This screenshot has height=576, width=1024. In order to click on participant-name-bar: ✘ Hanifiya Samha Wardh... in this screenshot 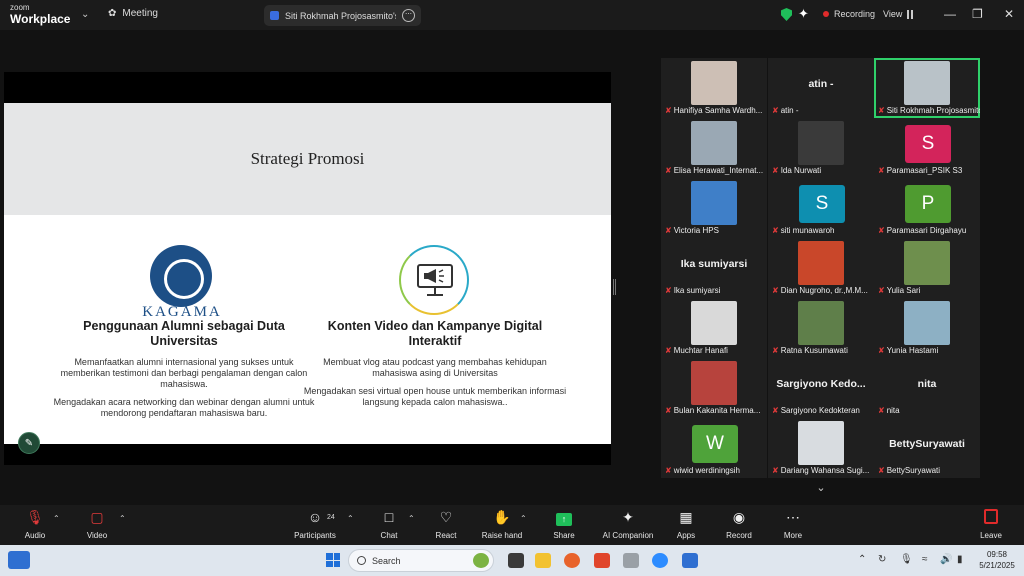, I will do `click(714, 110)`.